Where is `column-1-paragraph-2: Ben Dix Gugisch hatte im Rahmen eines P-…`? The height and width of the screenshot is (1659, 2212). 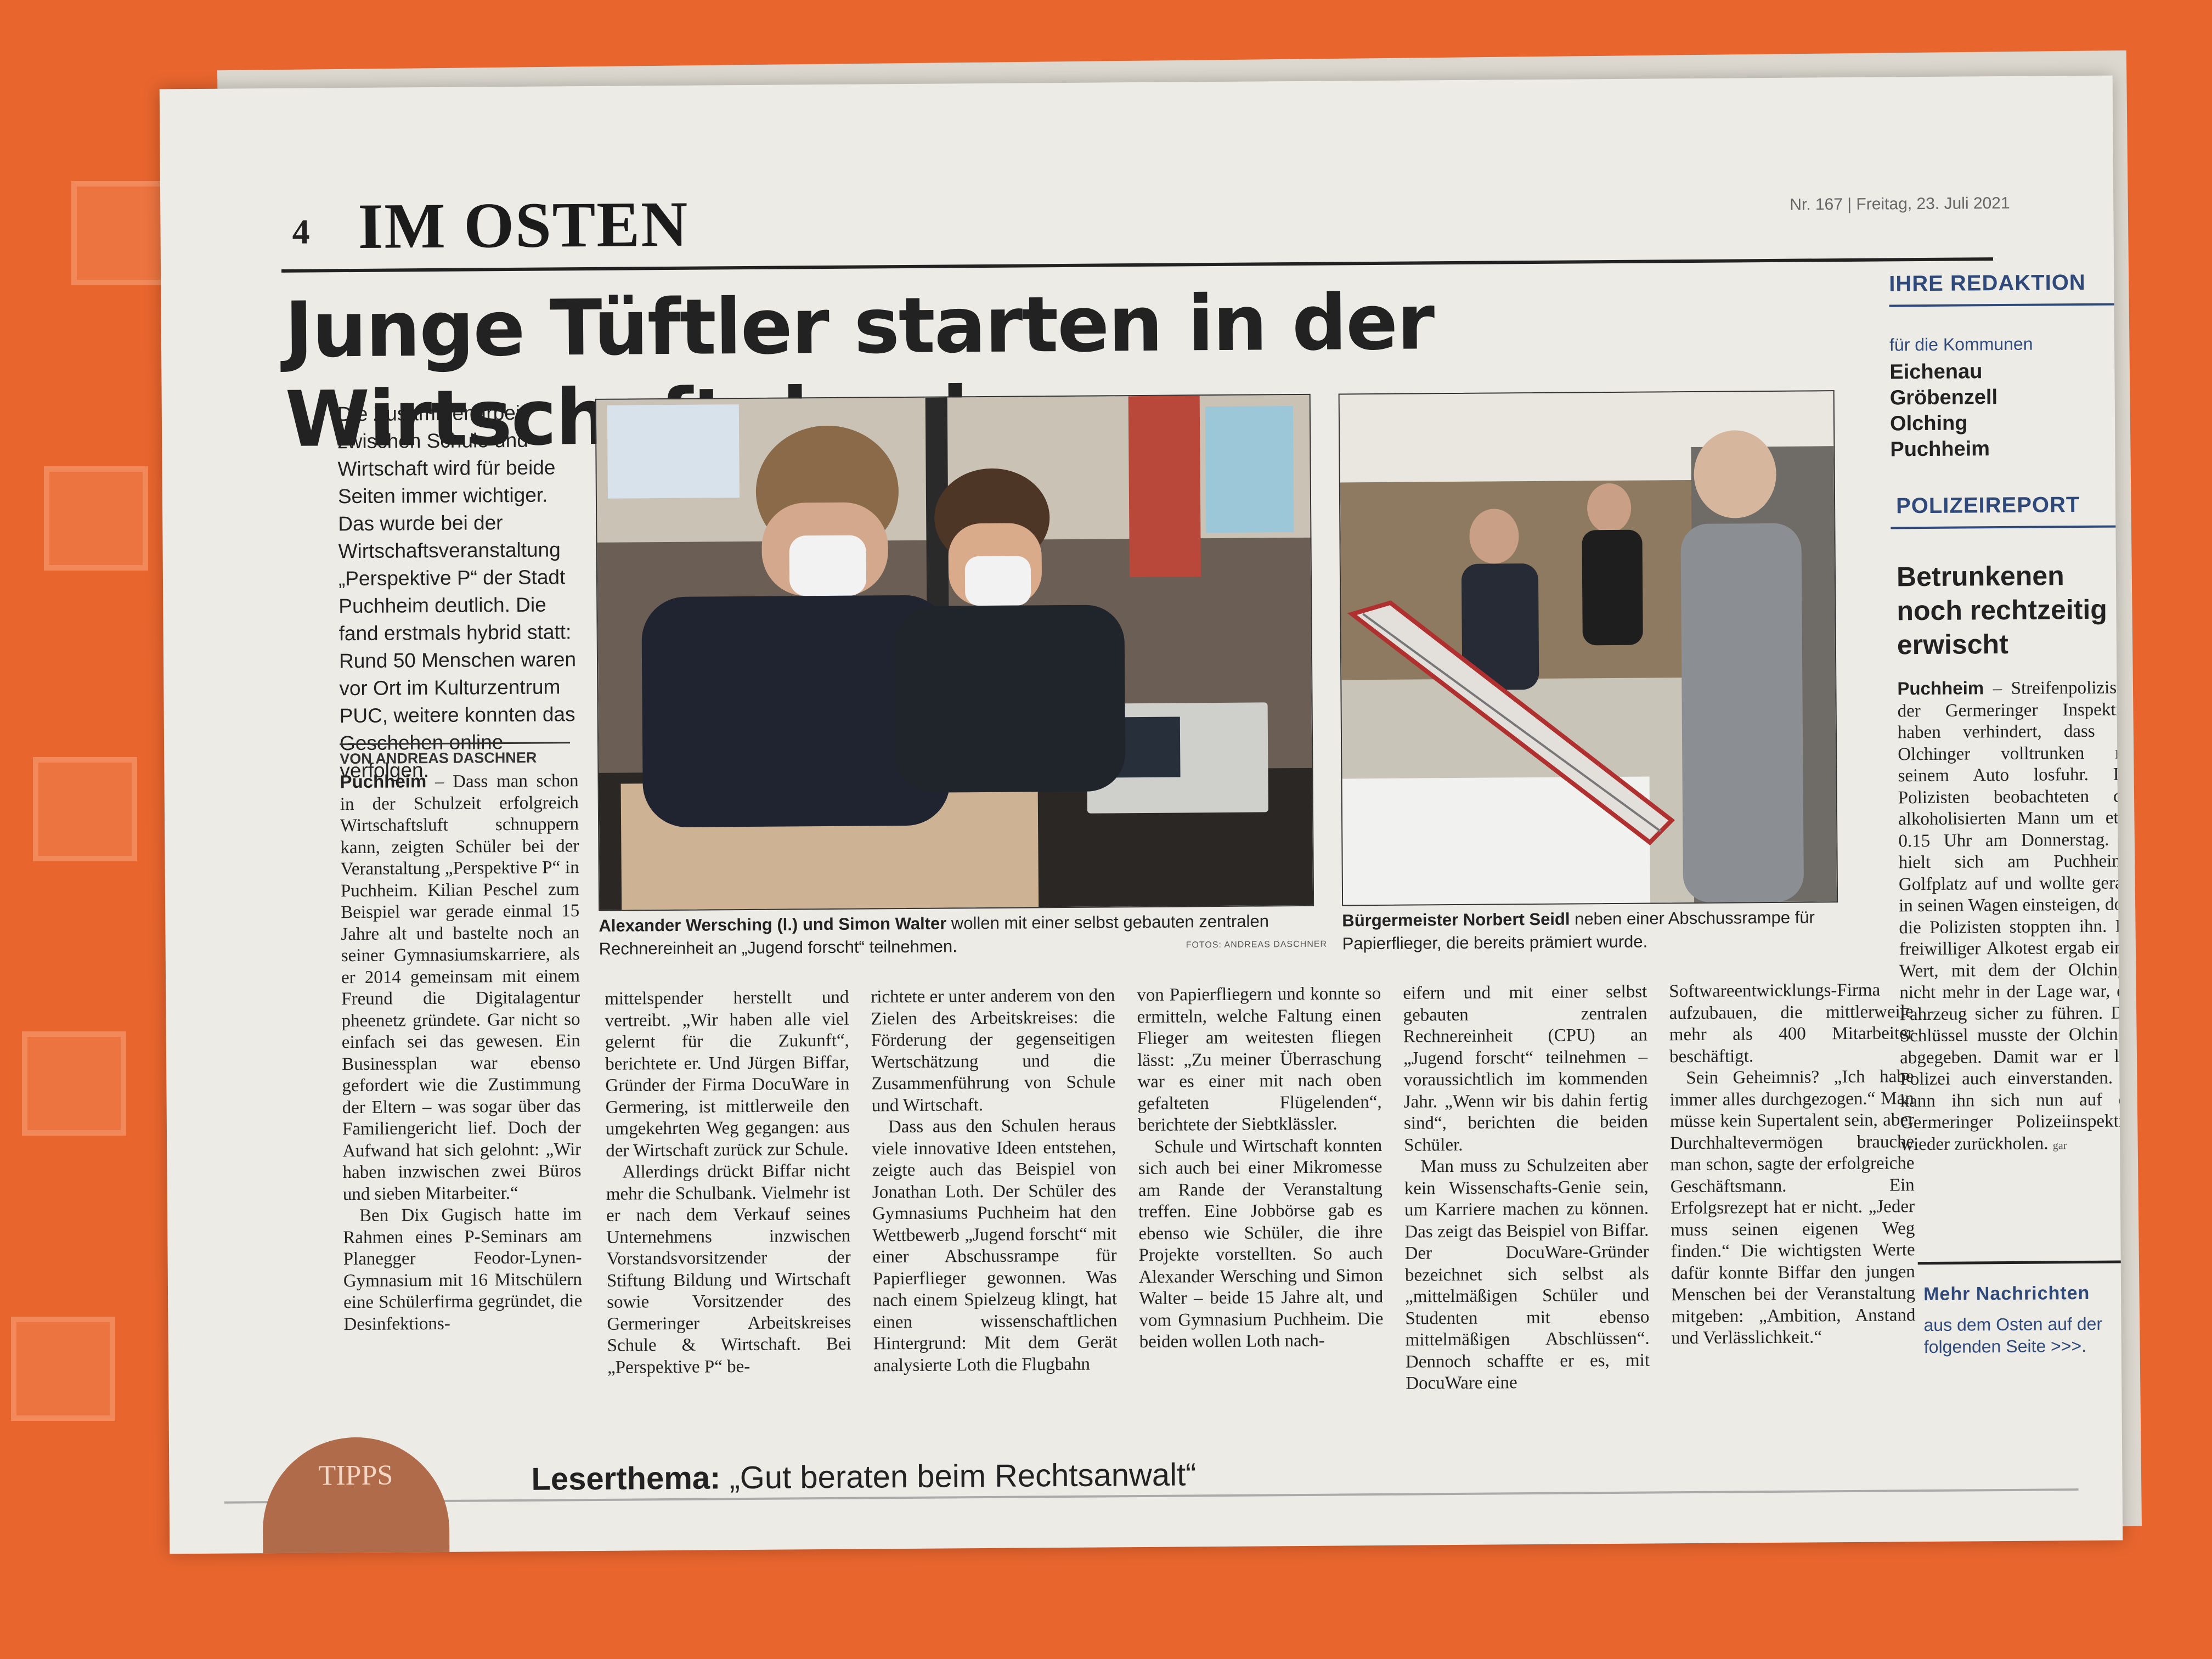
column-1-paragraph-2: Ben Dix Gugisch hatte im Rahmen eines P-… is located at coordinates (463, 1269).